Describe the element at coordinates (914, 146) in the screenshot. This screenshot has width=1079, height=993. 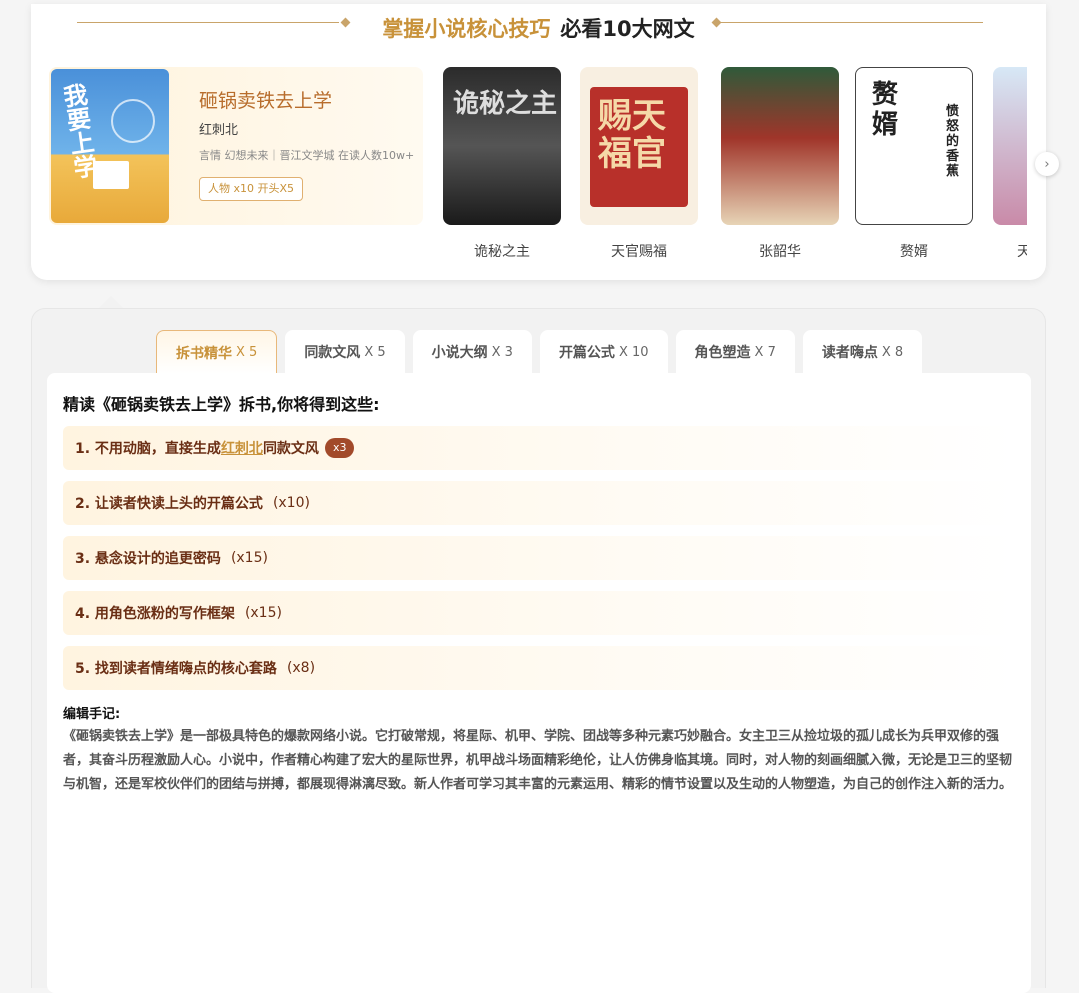
I see `book-cover: 赘婿 愤怒的香蕉` at that location.